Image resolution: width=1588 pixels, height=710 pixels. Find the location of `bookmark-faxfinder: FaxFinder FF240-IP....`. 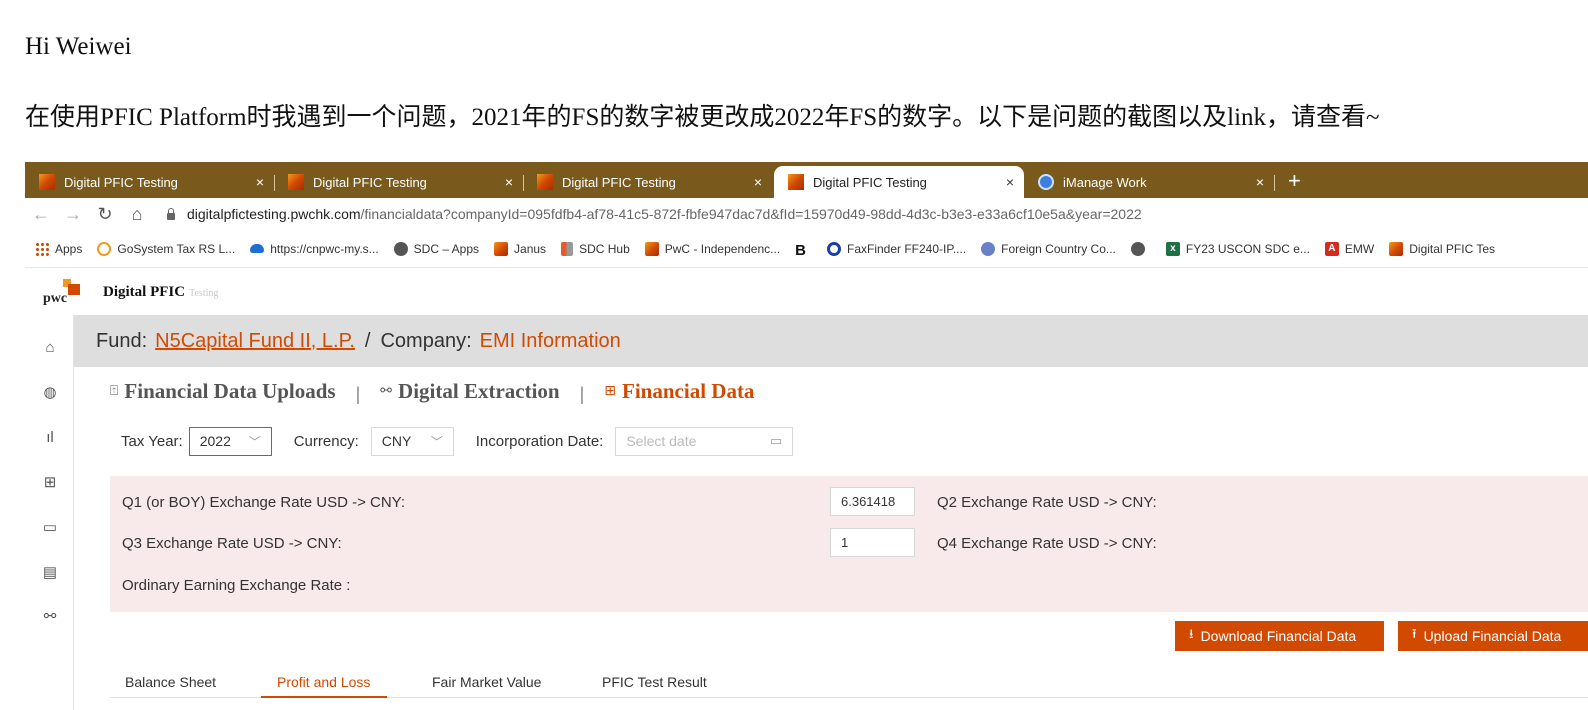

bookmark-faxfinder: FaxFinder FF240-IP.... is located at coordinates (896, 248).